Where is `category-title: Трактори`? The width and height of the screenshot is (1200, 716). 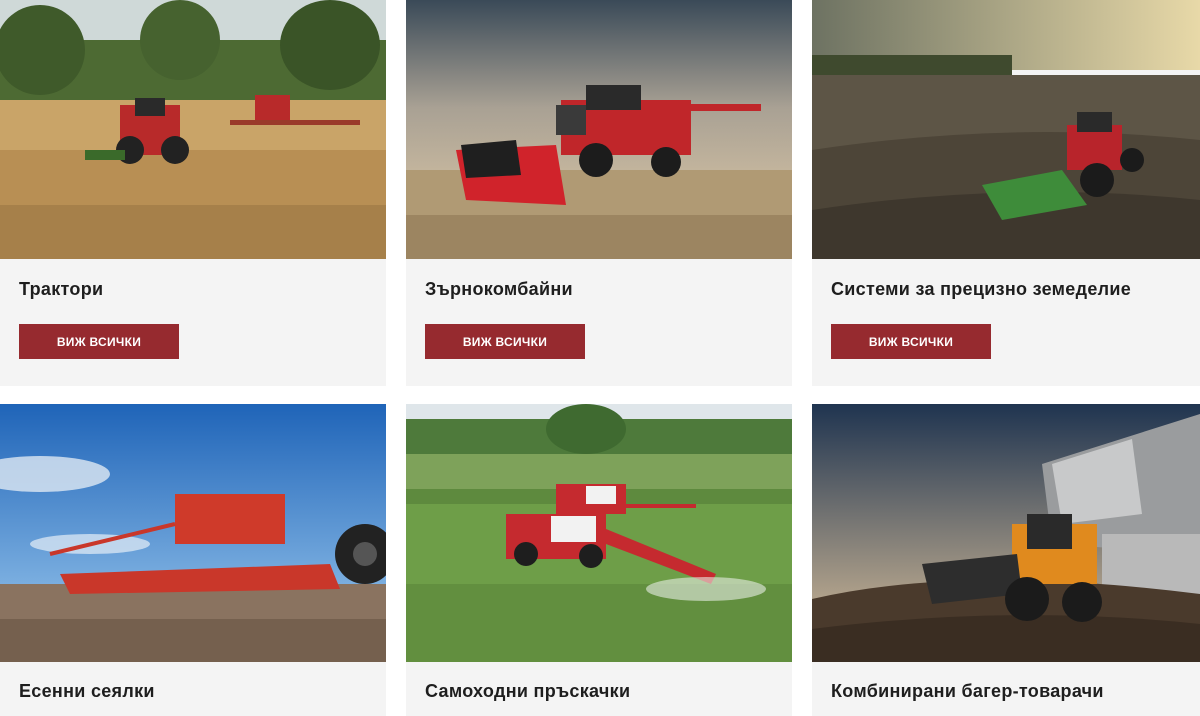 category-title: Трактори is located at coordinates (61, 289).